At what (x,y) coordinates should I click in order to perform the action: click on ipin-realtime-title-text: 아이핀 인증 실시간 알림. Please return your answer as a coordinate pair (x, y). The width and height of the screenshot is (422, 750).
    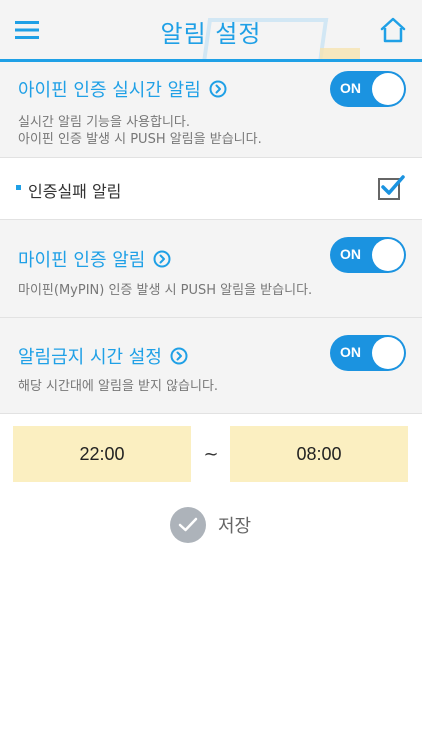
    Looking at the image, I should click on (109, 90).